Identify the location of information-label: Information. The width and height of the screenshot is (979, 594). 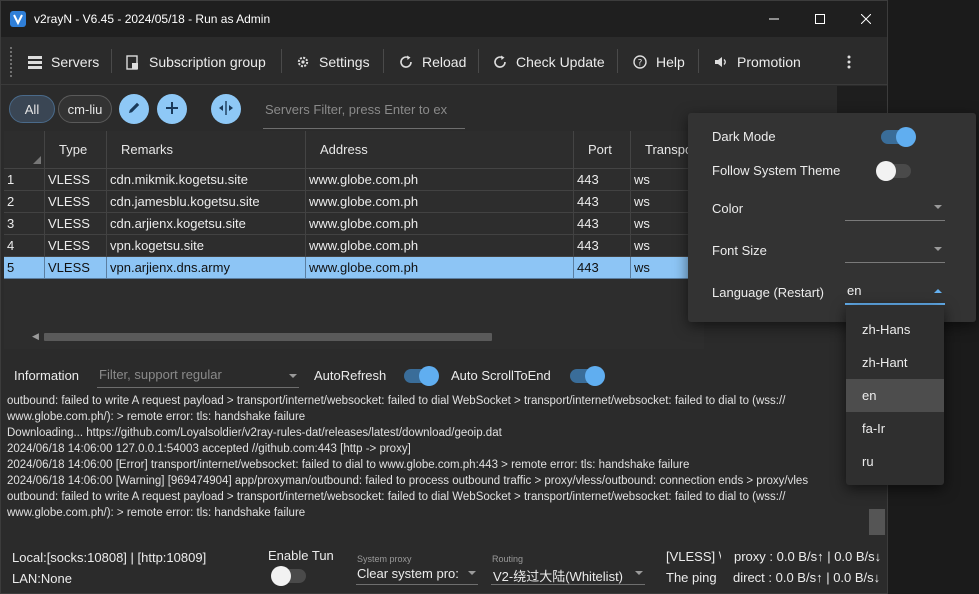
(47, 375).